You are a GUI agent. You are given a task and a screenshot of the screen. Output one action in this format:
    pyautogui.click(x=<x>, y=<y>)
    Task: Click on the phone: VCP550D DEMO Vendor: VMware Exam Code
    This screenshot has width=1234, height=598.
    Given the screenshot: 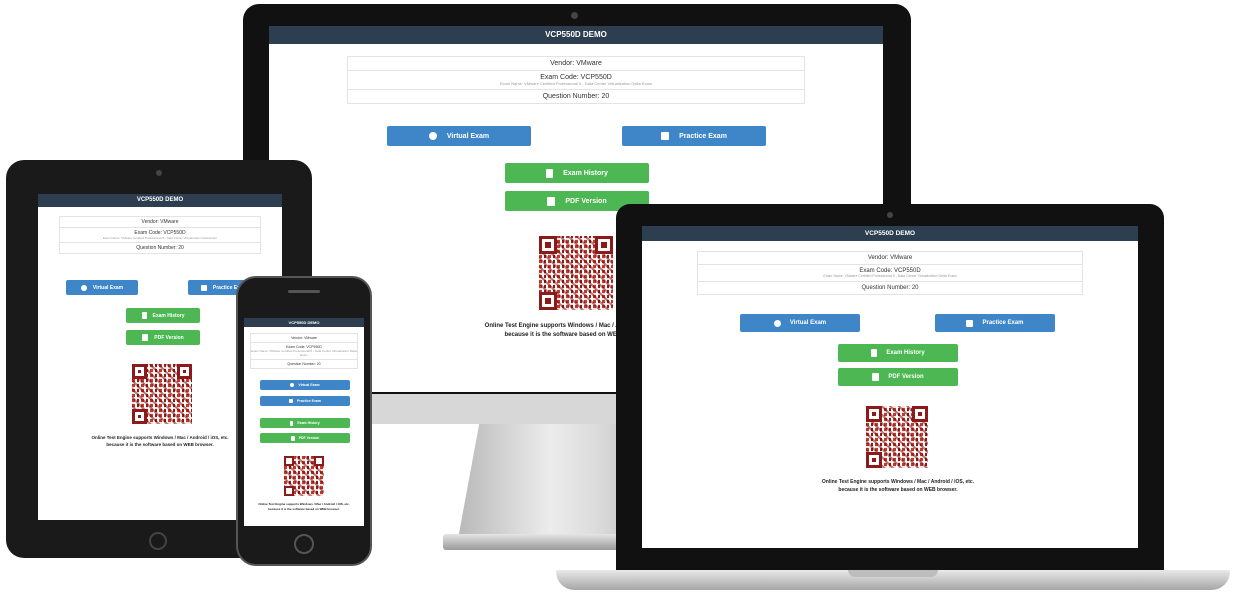 What is the action you would take?
    pyautogui.click(x=304, y=421)
    